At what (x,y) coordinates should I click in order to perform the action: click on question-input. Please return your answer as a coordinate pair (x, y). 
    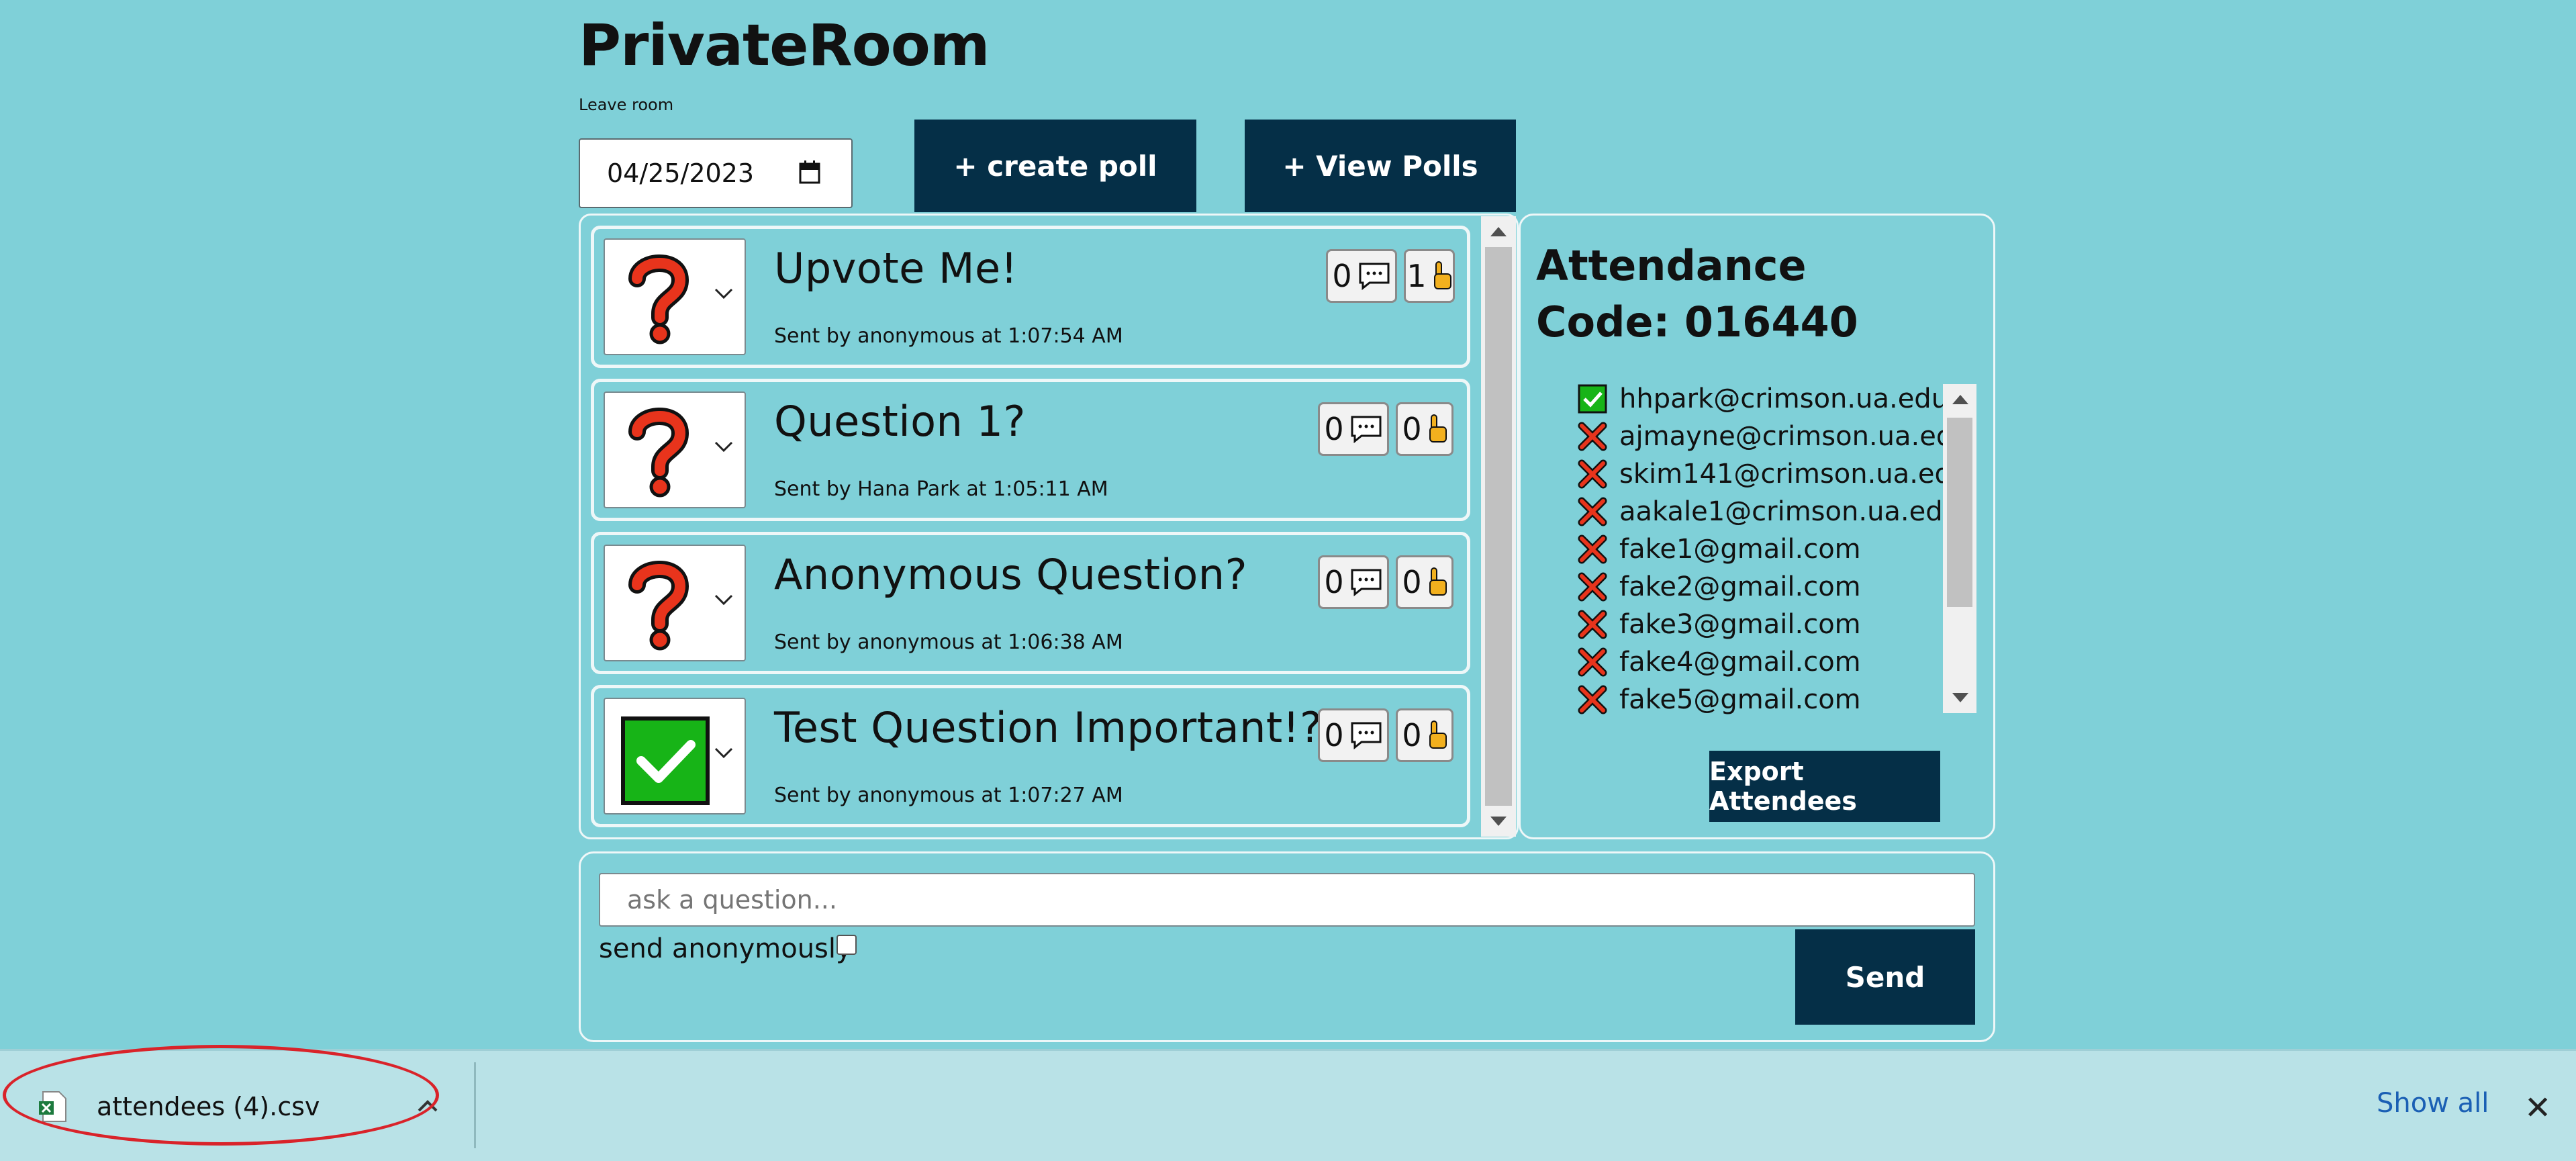
    Looking at the image, I should click on (1287, 900).